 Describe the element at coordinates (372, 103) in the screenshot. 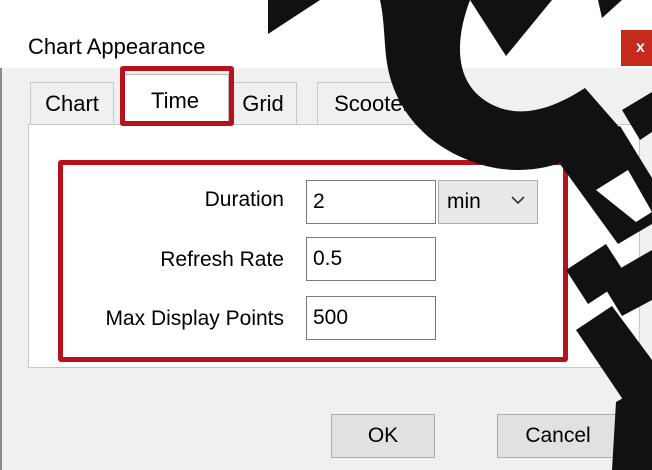

I see `tab-scooter: Scooter` at that location.